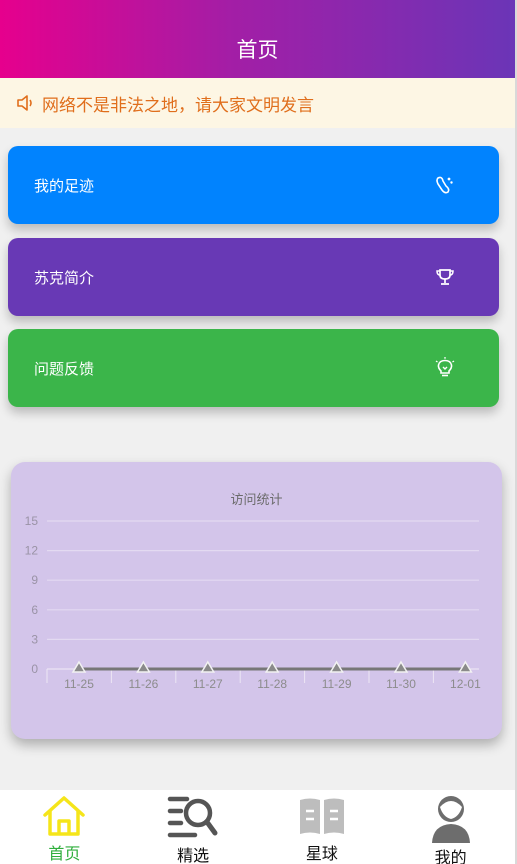  What do you see at coordinates (79, 684) in the screenshot?
I see `x-tick-label: 11-25` at bounding box center [79, 684].